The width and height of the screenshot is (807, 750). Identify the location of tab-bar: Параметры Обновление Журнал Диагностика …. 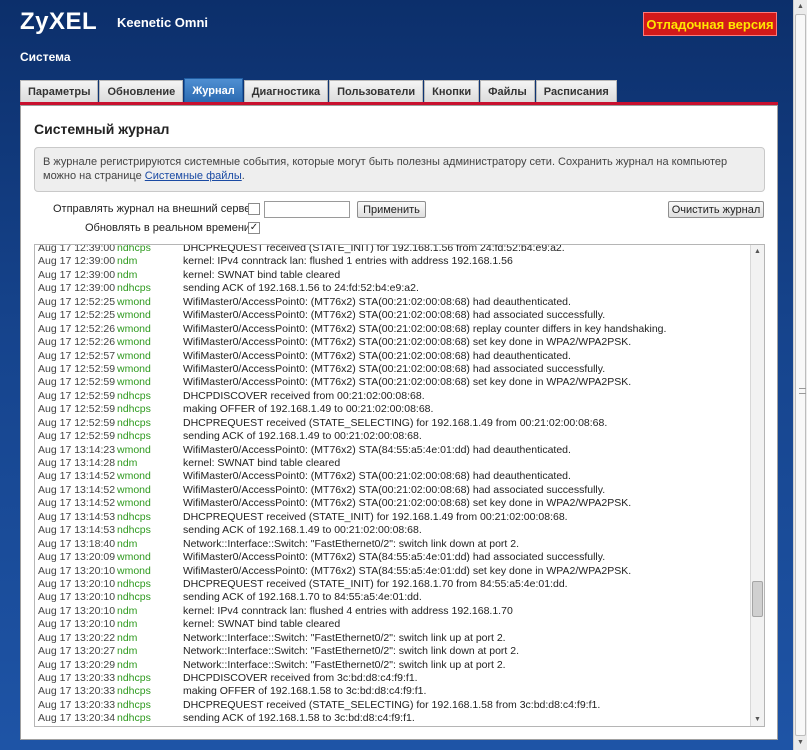
(319, 90).